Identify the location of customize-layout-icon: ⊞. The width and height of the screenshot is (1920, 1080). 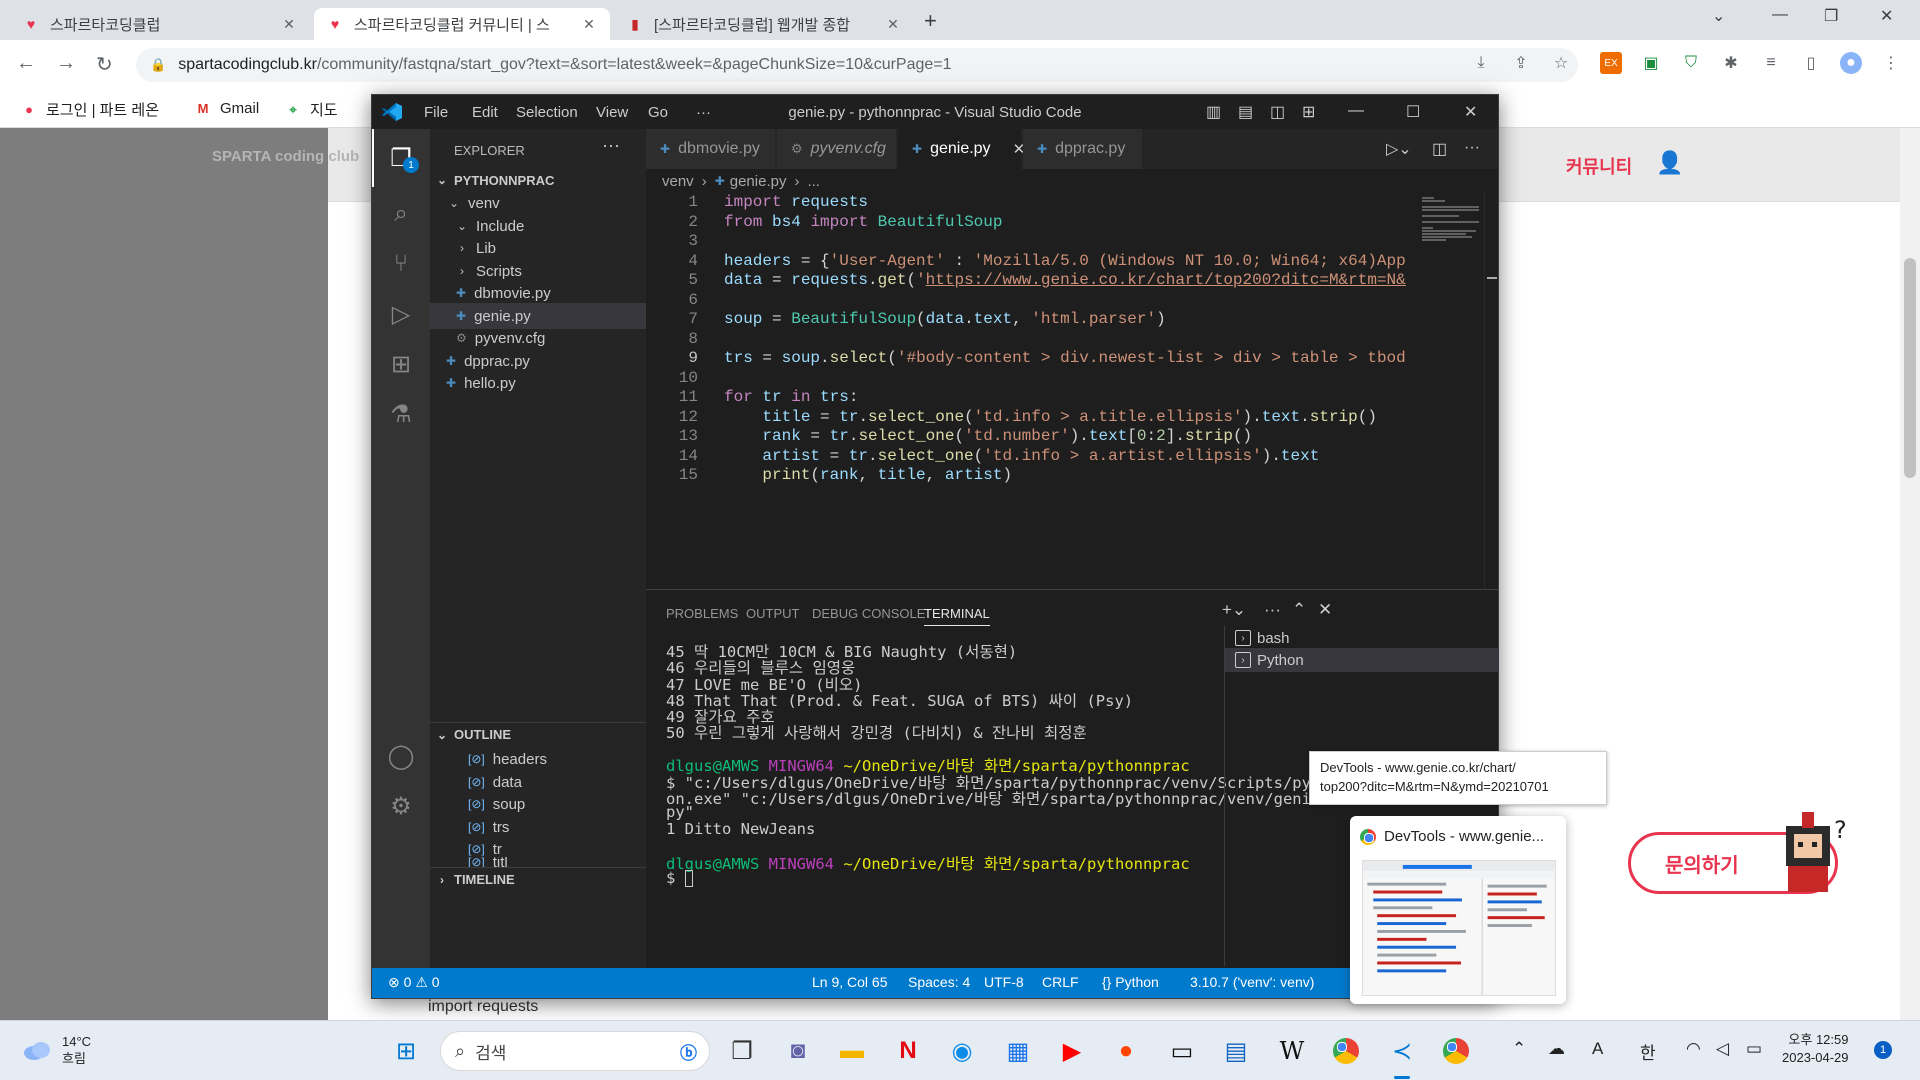
(1308, 112).